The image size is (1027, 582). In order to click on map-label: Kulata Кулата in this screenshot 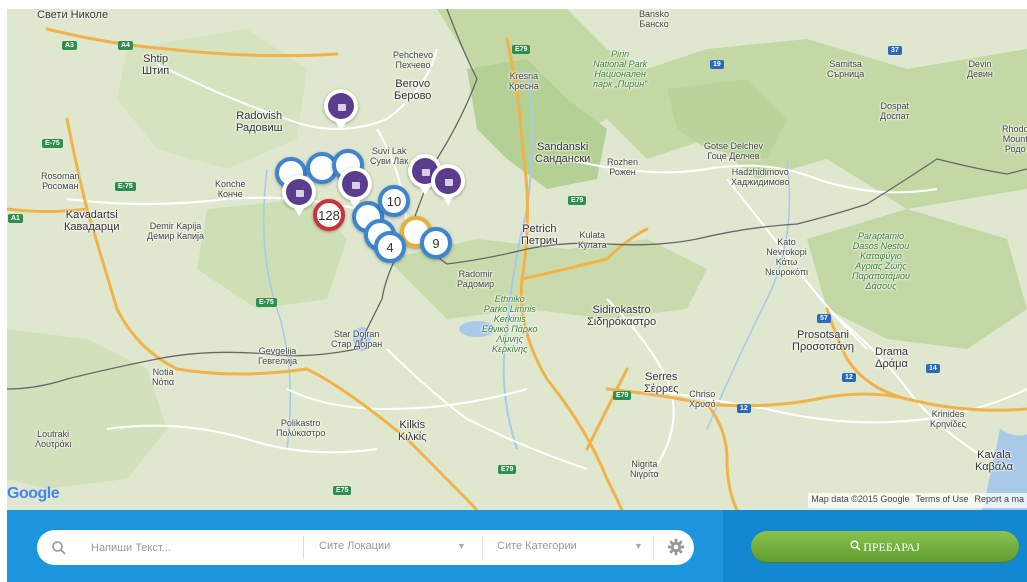, I will do `click(592, 240)`.